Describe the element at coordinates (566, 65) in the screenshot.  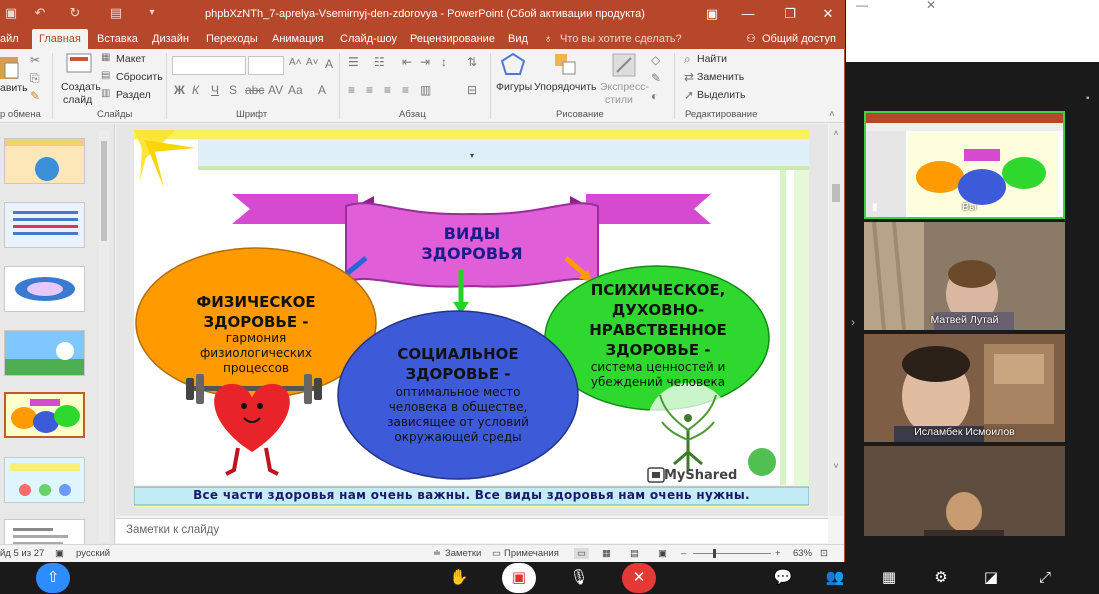
I see `arrange-icon` at that location.